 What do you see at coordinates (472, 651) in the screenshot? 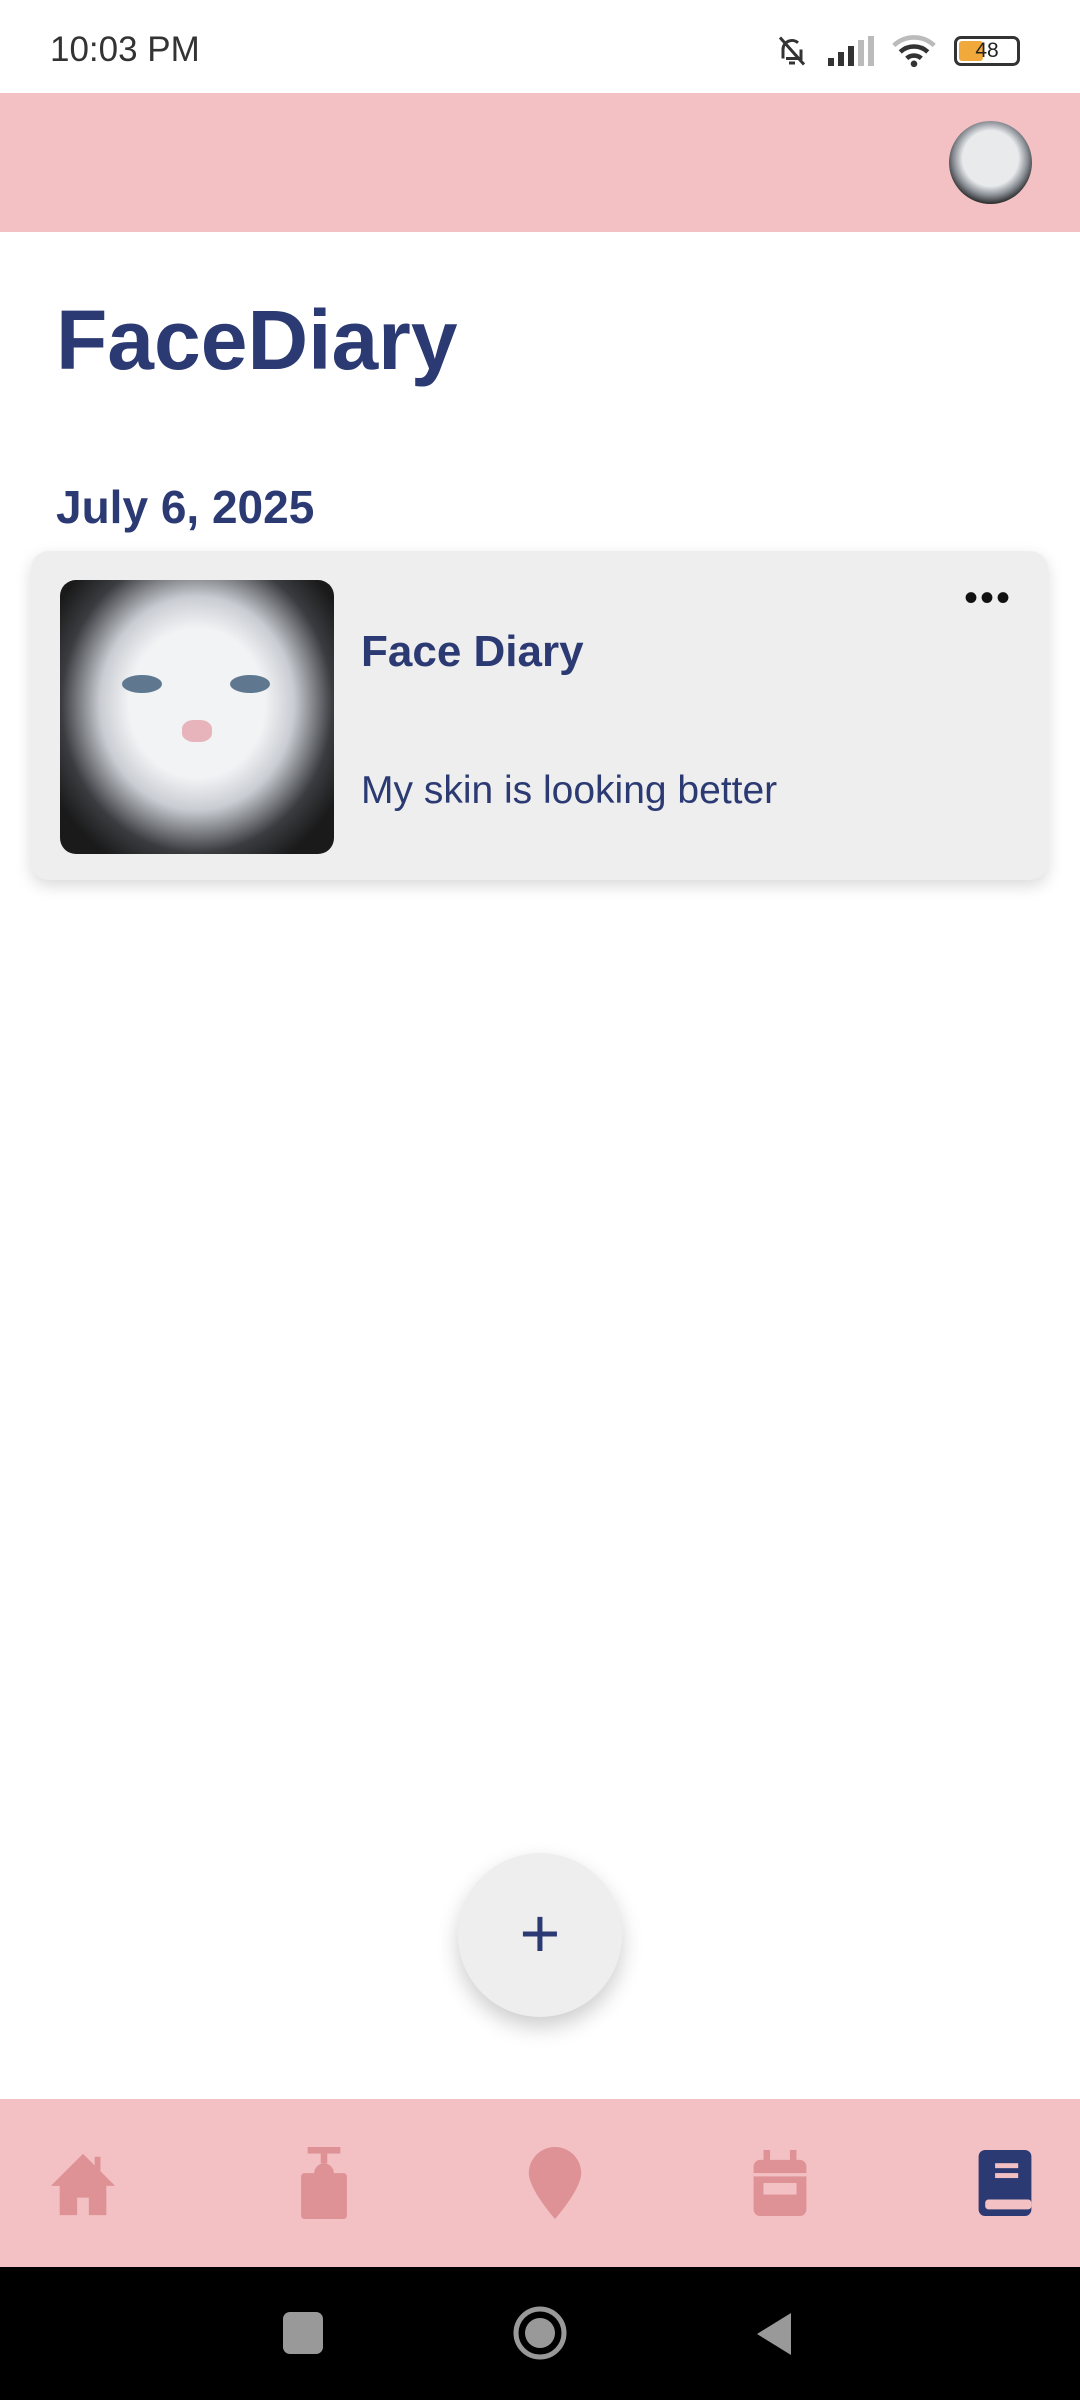
I see `entry-title: Face Diary` at bounding box center [472, 651].